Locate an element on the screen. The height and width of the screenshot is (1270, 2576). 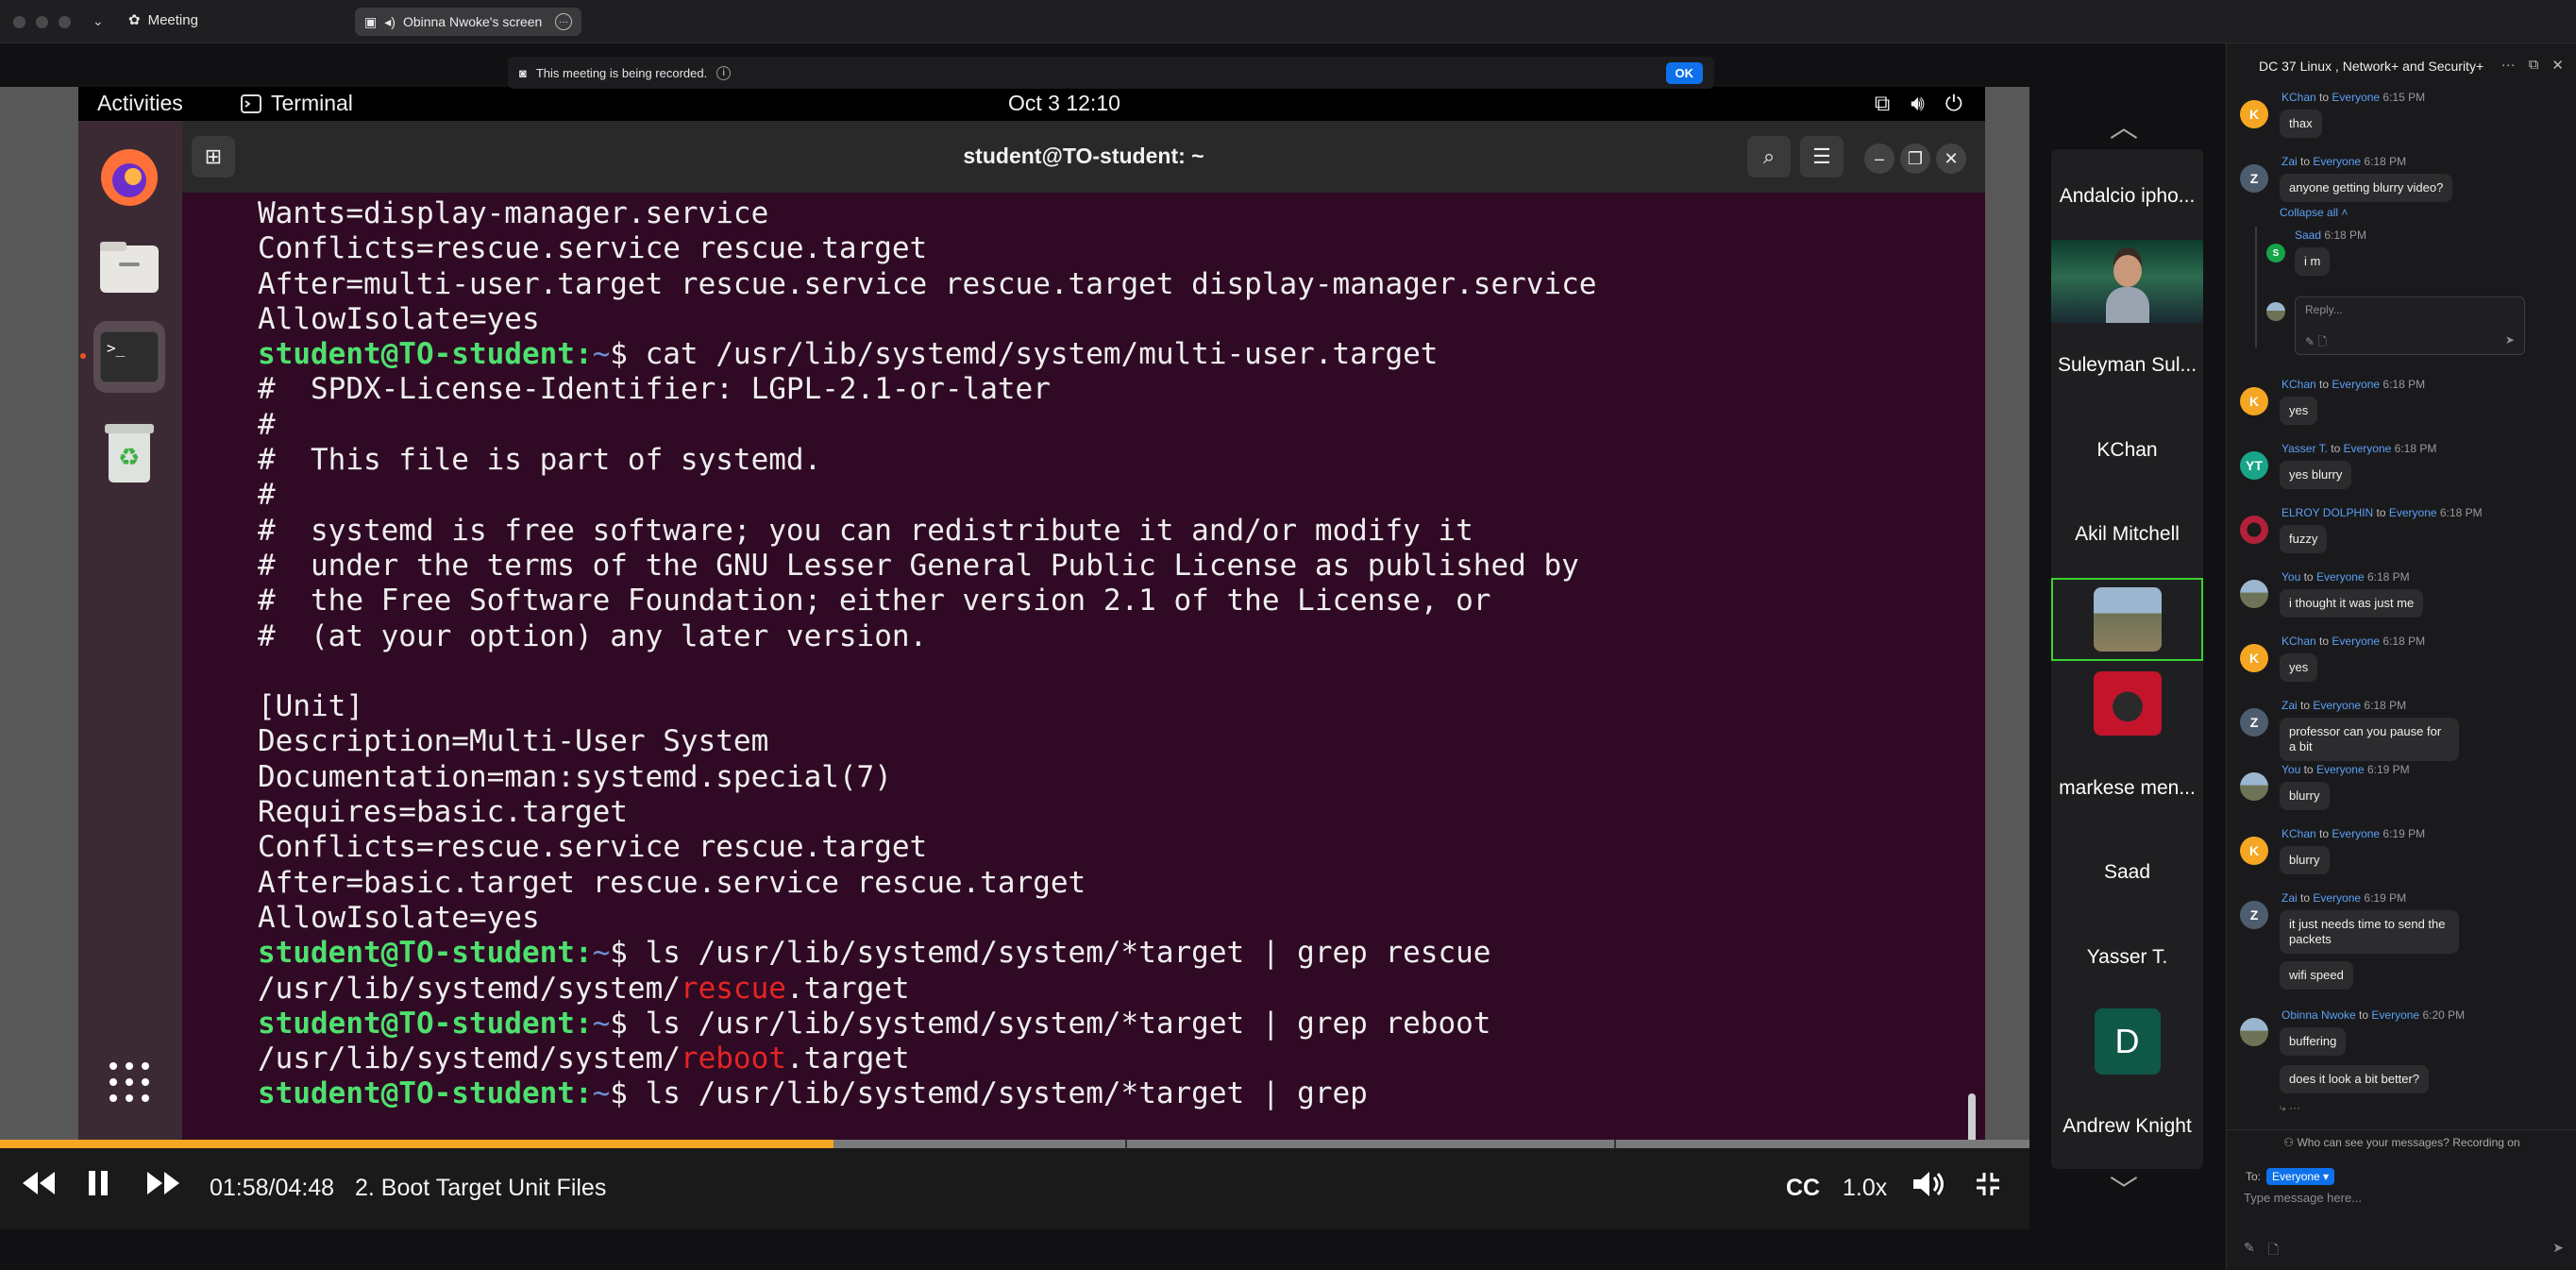
message-bubble: professor can you pause for a bit is located at coordinates (2369, 739).